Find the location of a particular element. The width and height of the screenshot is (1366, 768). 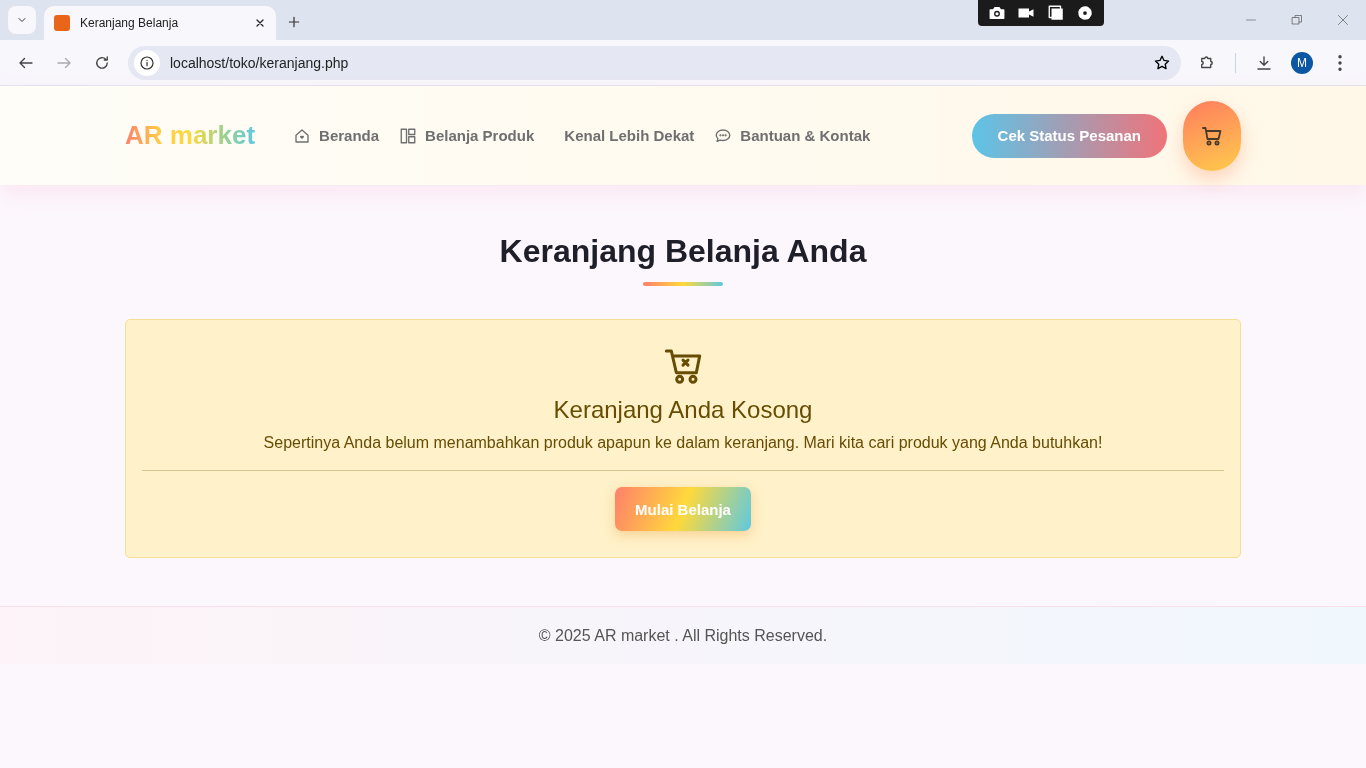

nav-link: Belanja Produk is located at coordinates (467, 135).